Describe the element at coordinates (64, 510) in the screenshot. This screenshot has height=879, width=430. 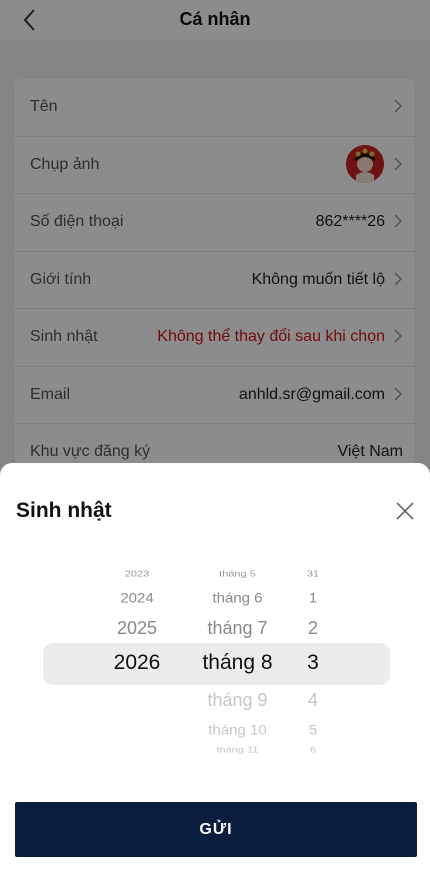
I see `sheet-title: Sinh nhật` at that location.